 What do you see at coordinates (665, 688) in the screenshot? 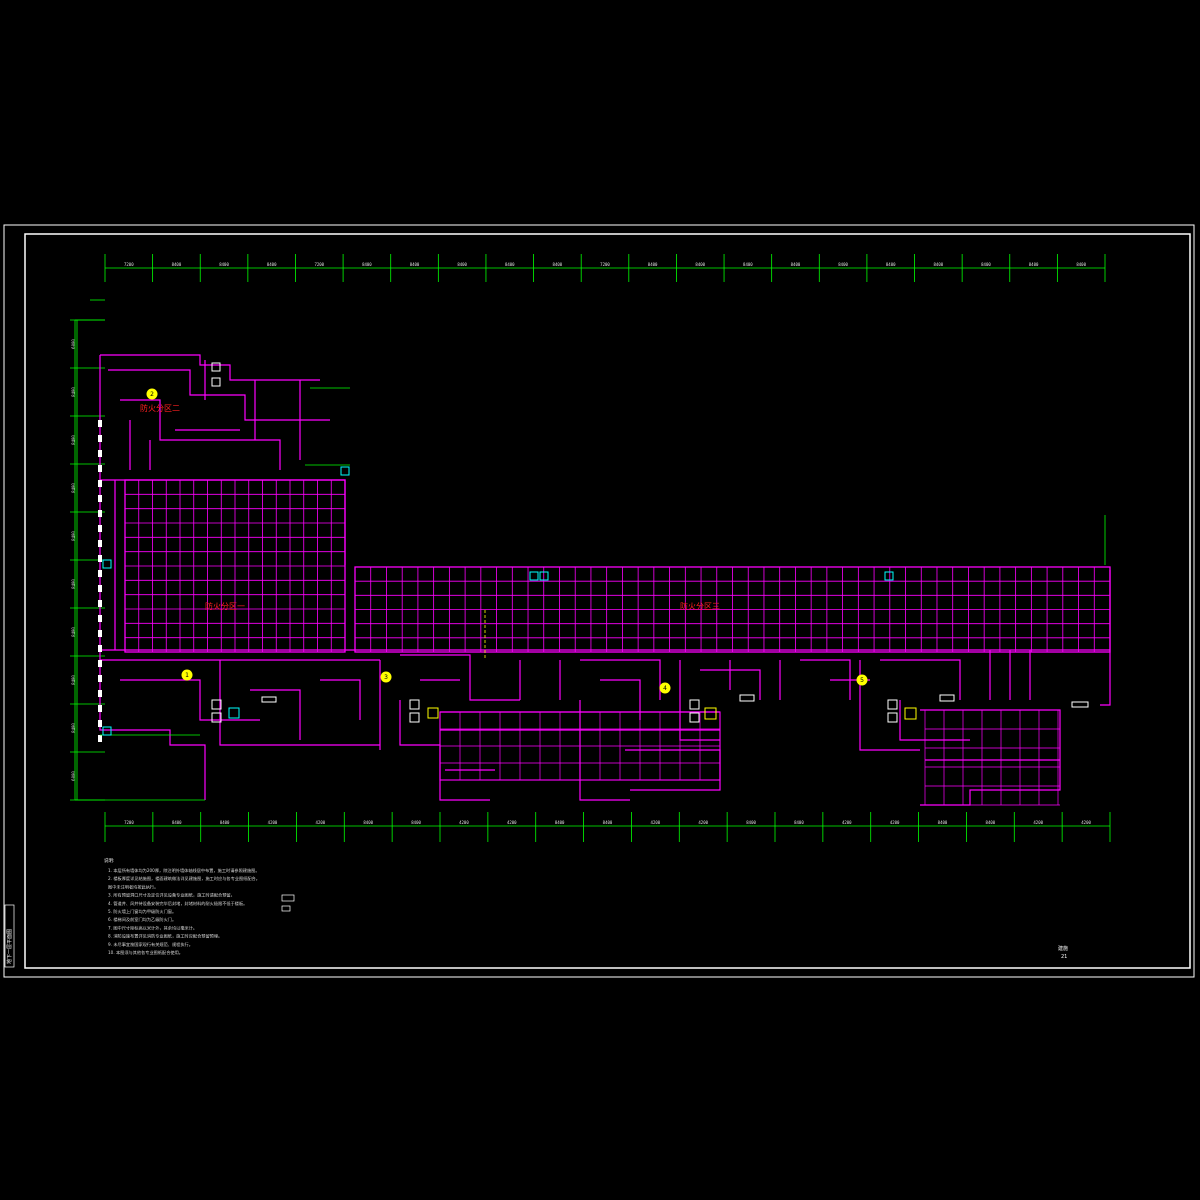
I see `axis-marker-label: 4` at bounding box center [665, 688].